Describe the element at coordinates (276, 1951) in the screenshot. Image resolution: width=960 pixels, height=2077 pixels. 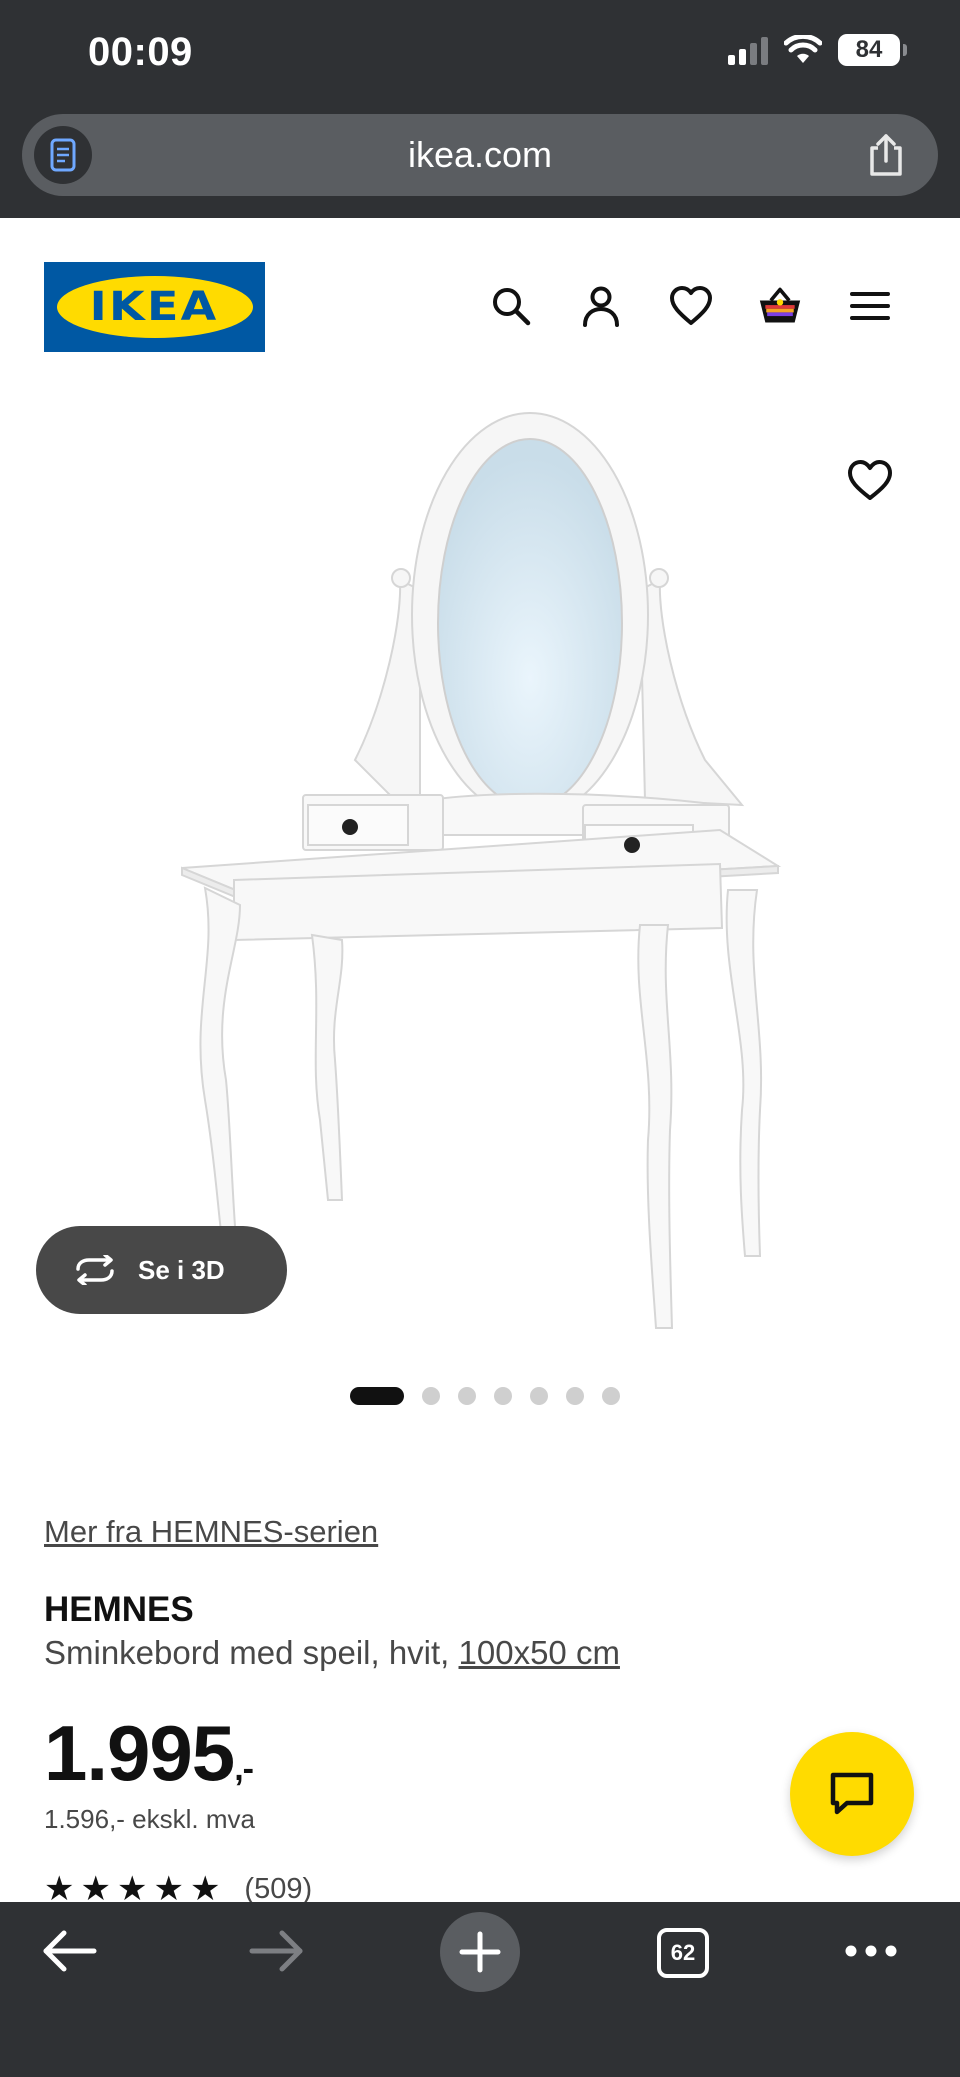
I see `forward-arrow-icon` at that location.